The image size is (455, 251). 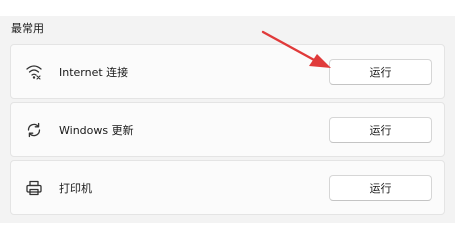 I want to click on top-strip, so click(x=227, y=8).